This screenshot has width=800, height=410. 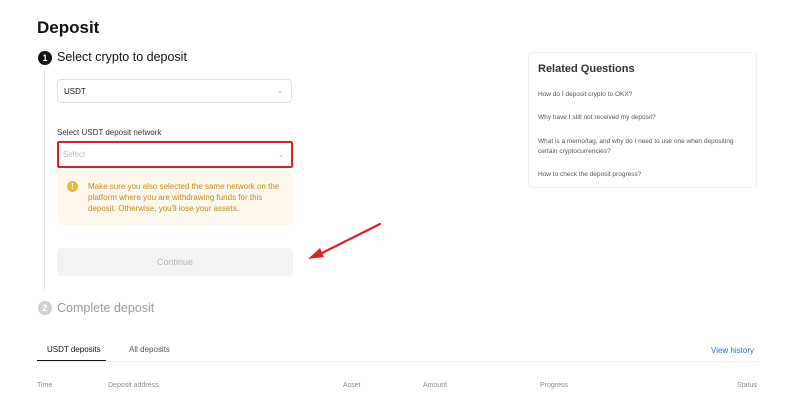 What do you see at coordinates (122, 57) in the screenshot?
I see `step-1-label: Select crypto to deposit` at bounding box center [122, 57].